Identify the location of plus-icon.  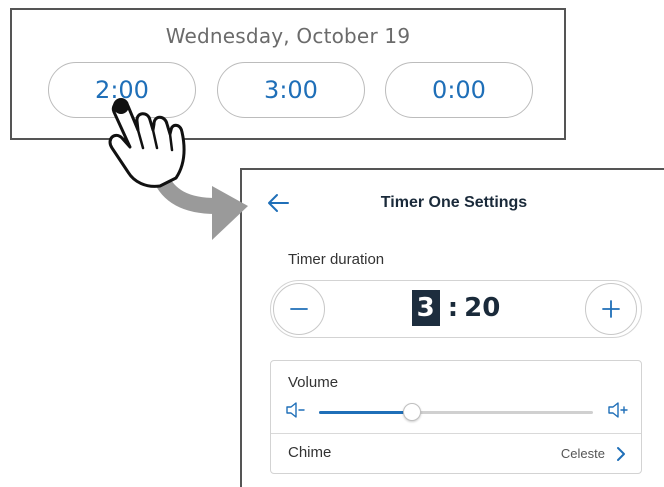
(611, 309).